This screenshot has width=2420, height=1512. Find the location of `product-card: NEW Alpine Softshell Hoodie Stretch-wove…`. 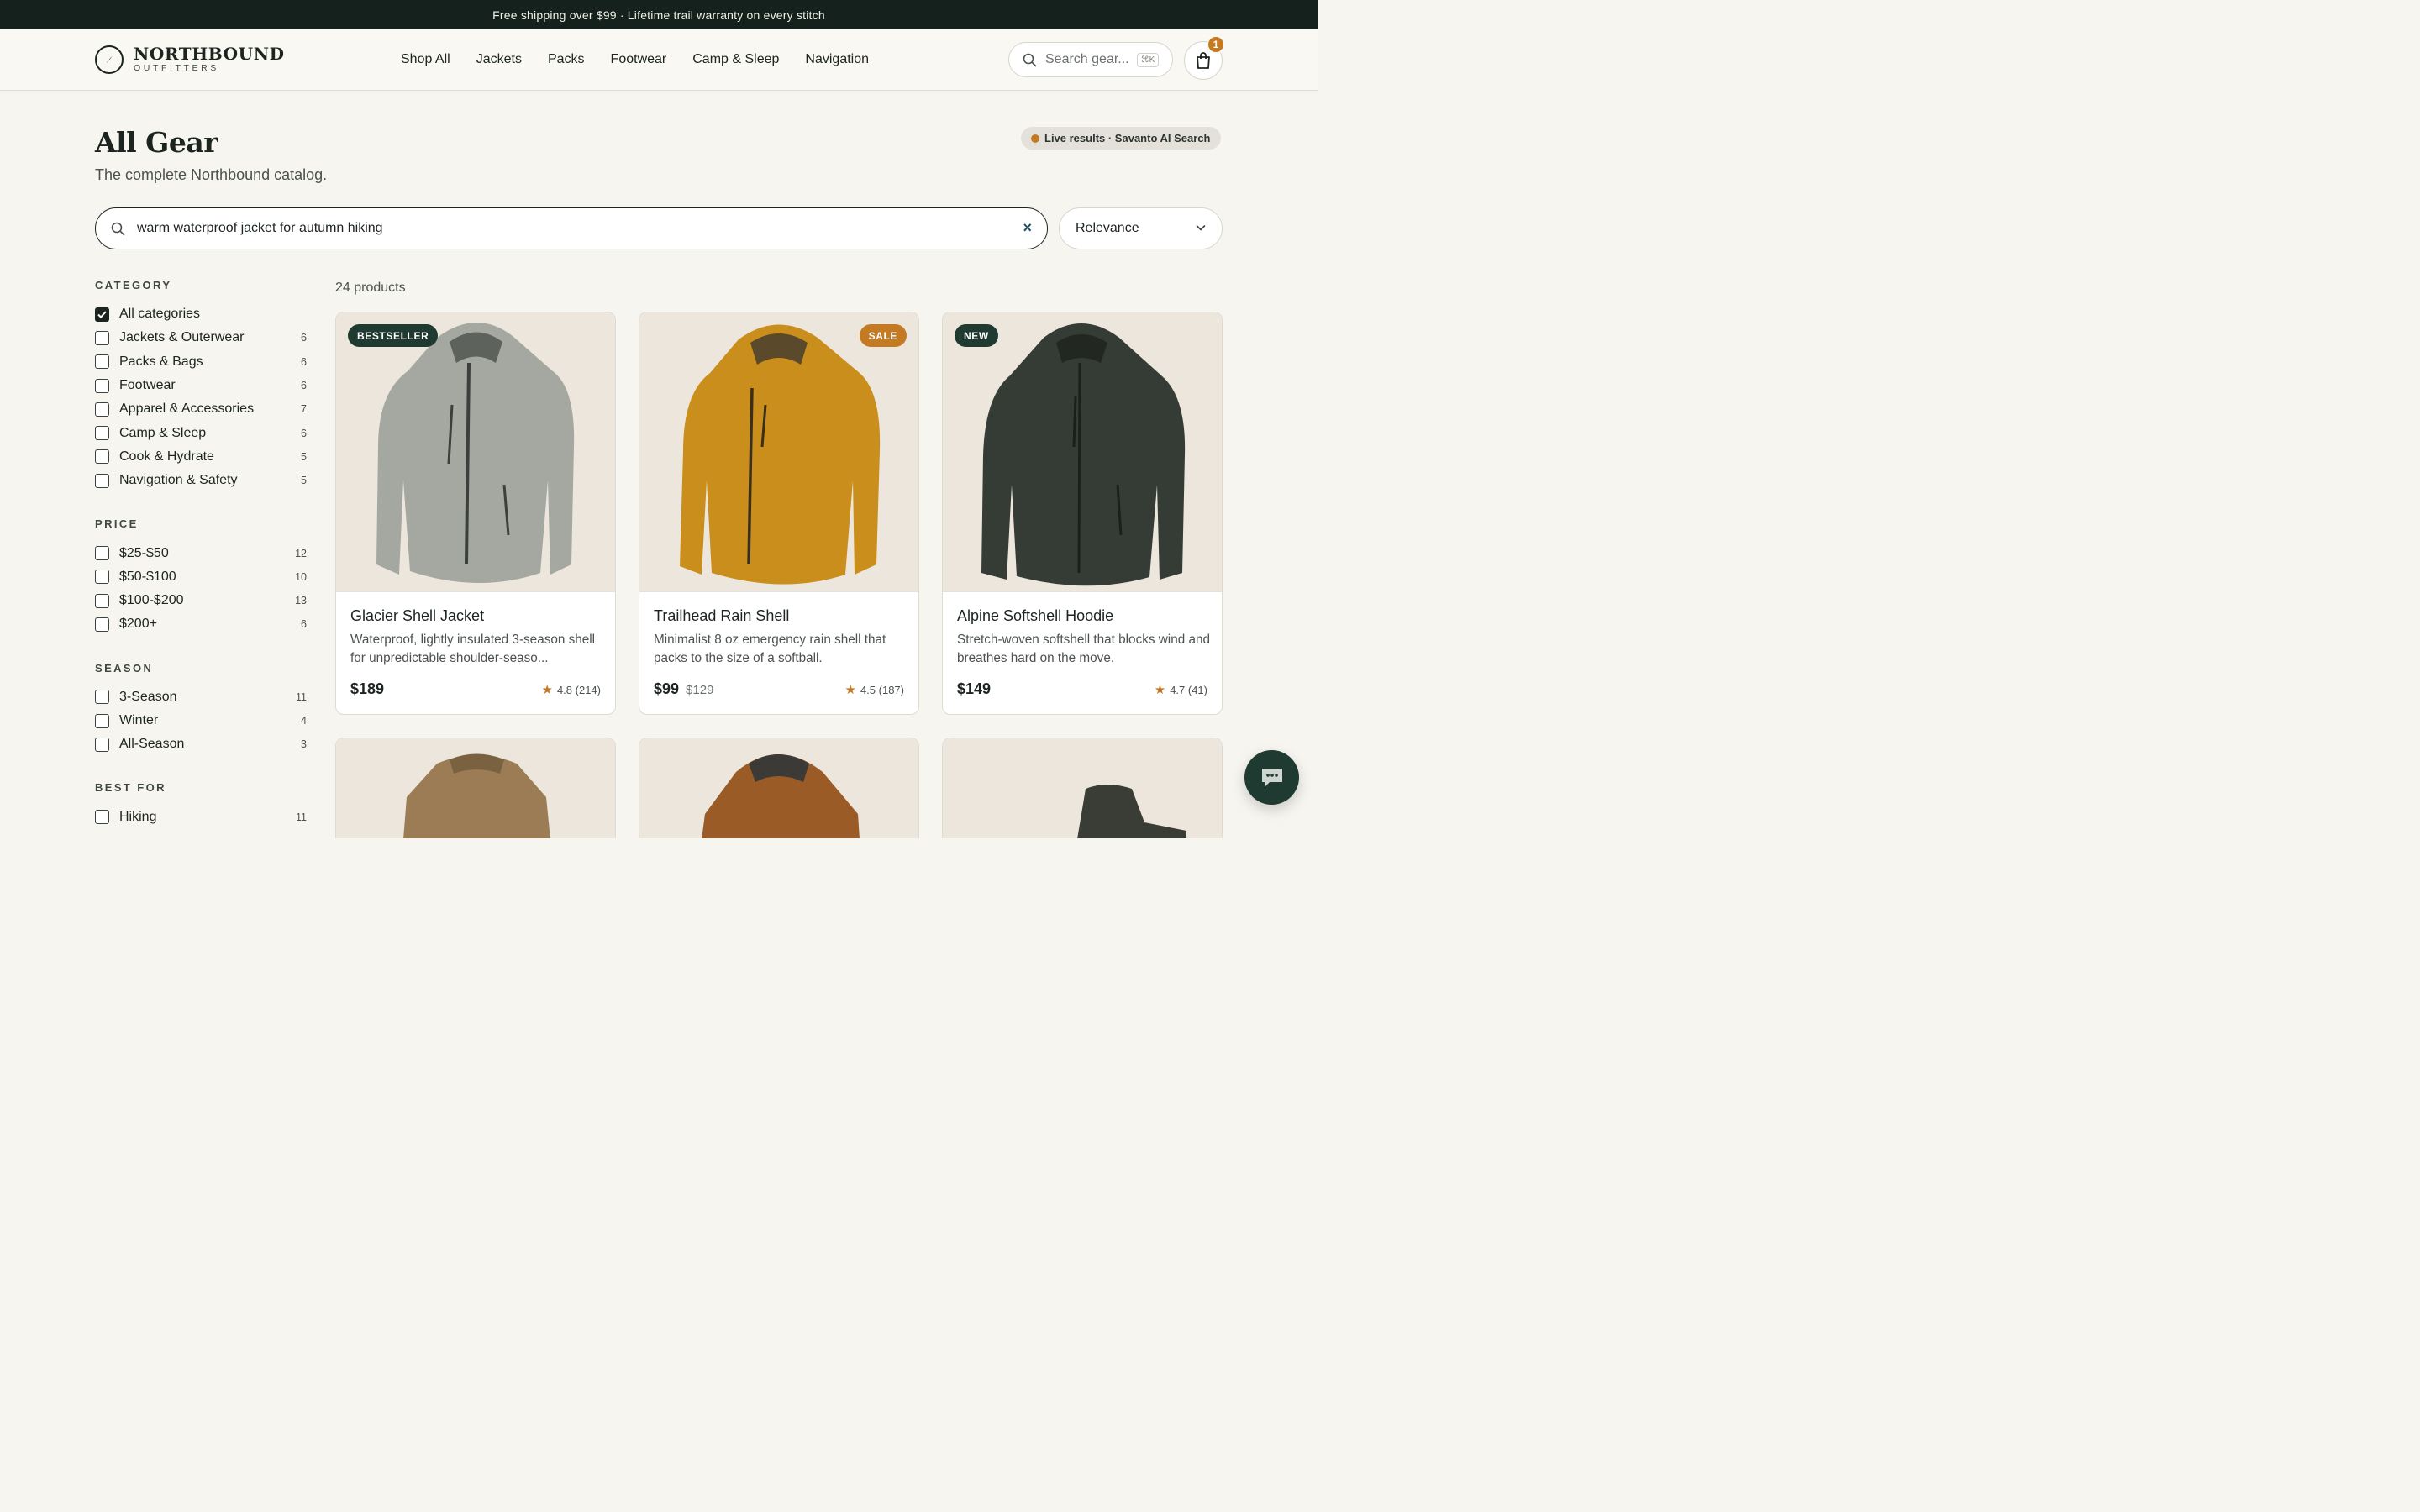

product-card: NEW Alpine Softshell Hoodie Stretch-wove… is located at coordinates (1082, 513).